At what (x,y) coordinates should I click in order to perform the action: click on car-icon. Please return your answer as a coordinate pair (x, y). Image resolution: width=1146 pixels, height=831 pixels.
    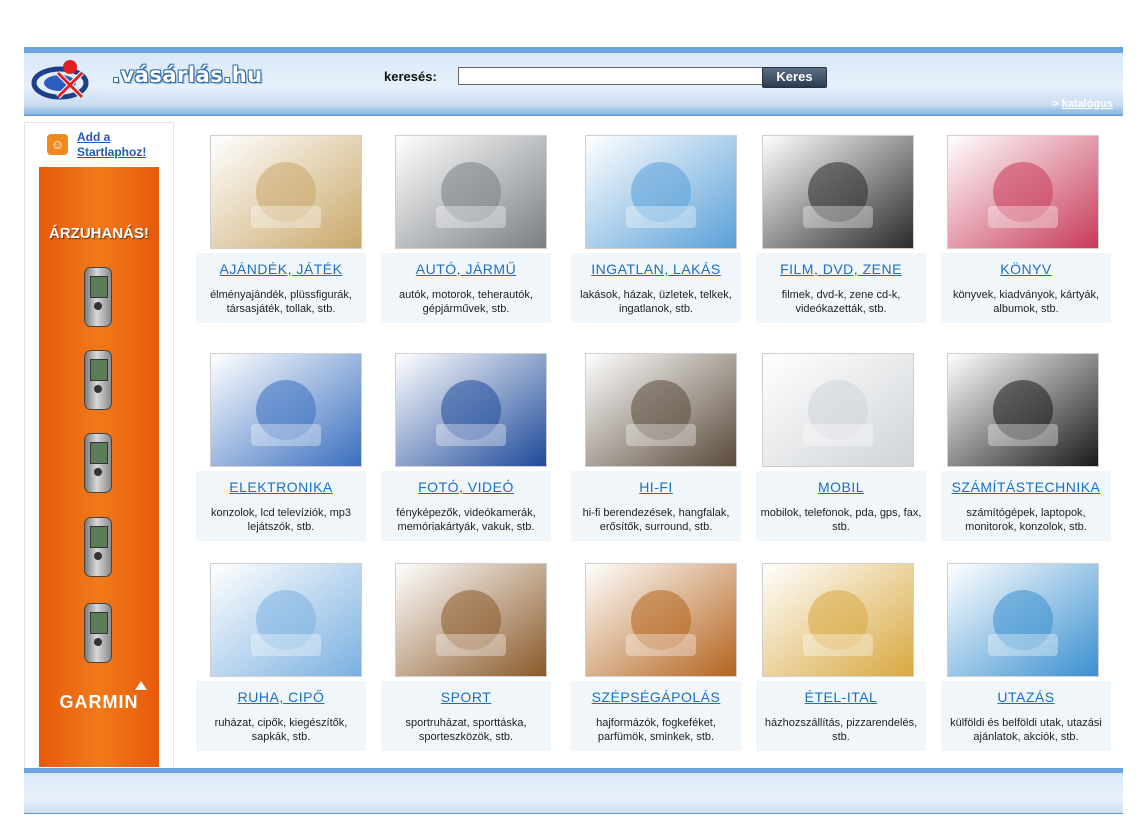
    Looking at the image, I should click on (471, 192).